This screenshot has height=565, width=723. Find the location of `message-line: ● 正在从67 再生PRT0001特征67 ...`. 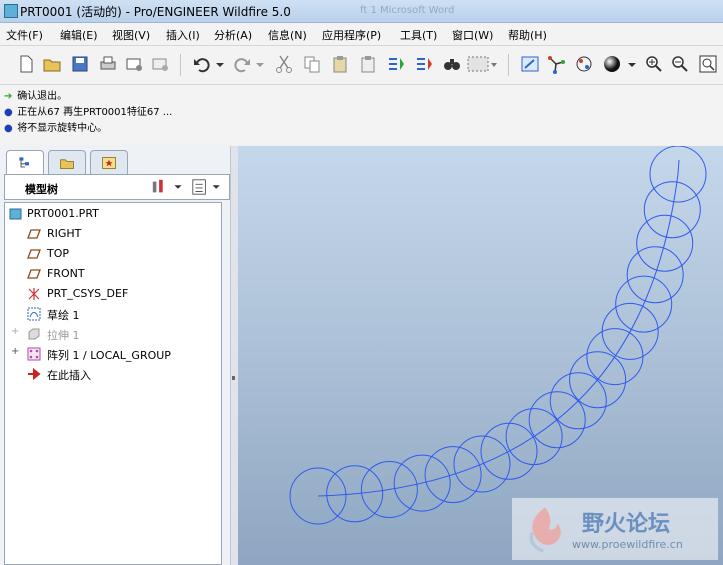

message-line: ● 正在从67 再生PRT0001特征67 ... is located at coordinates (88, 112).